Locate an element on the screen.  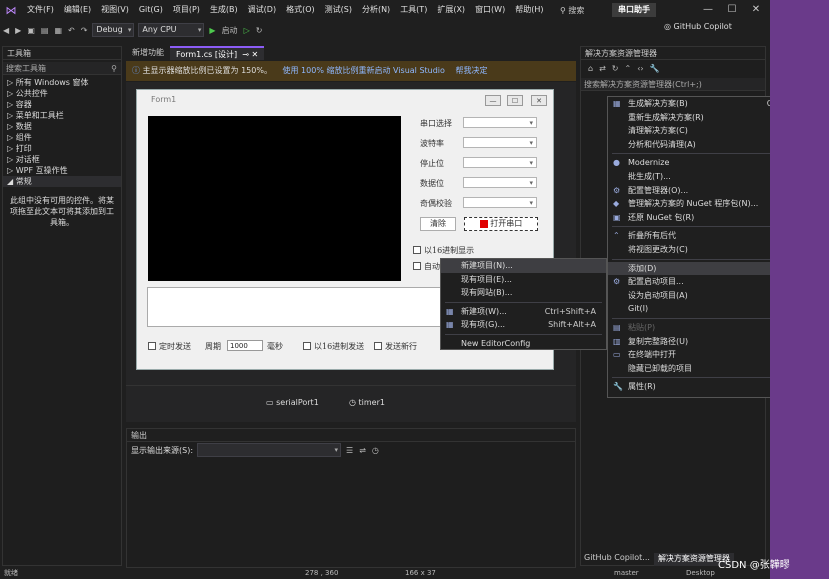
minimize-icon: — is located at coordinates (708, 10).